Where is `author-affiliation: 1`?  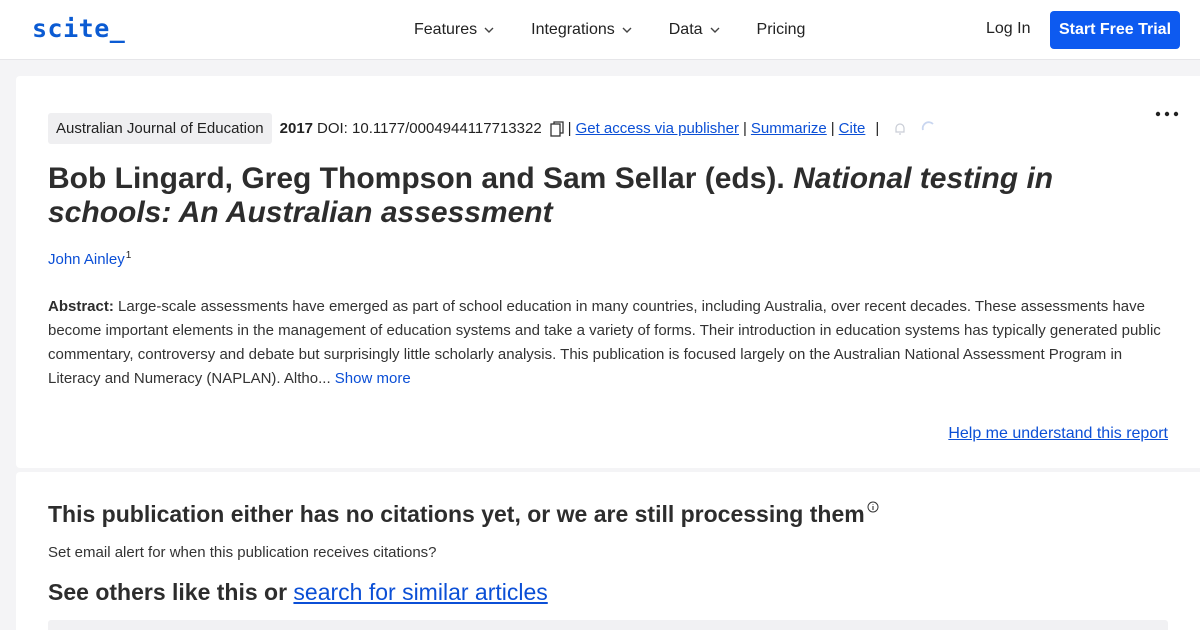
author-affiliation: 1 is located at coordinates (128, 255).